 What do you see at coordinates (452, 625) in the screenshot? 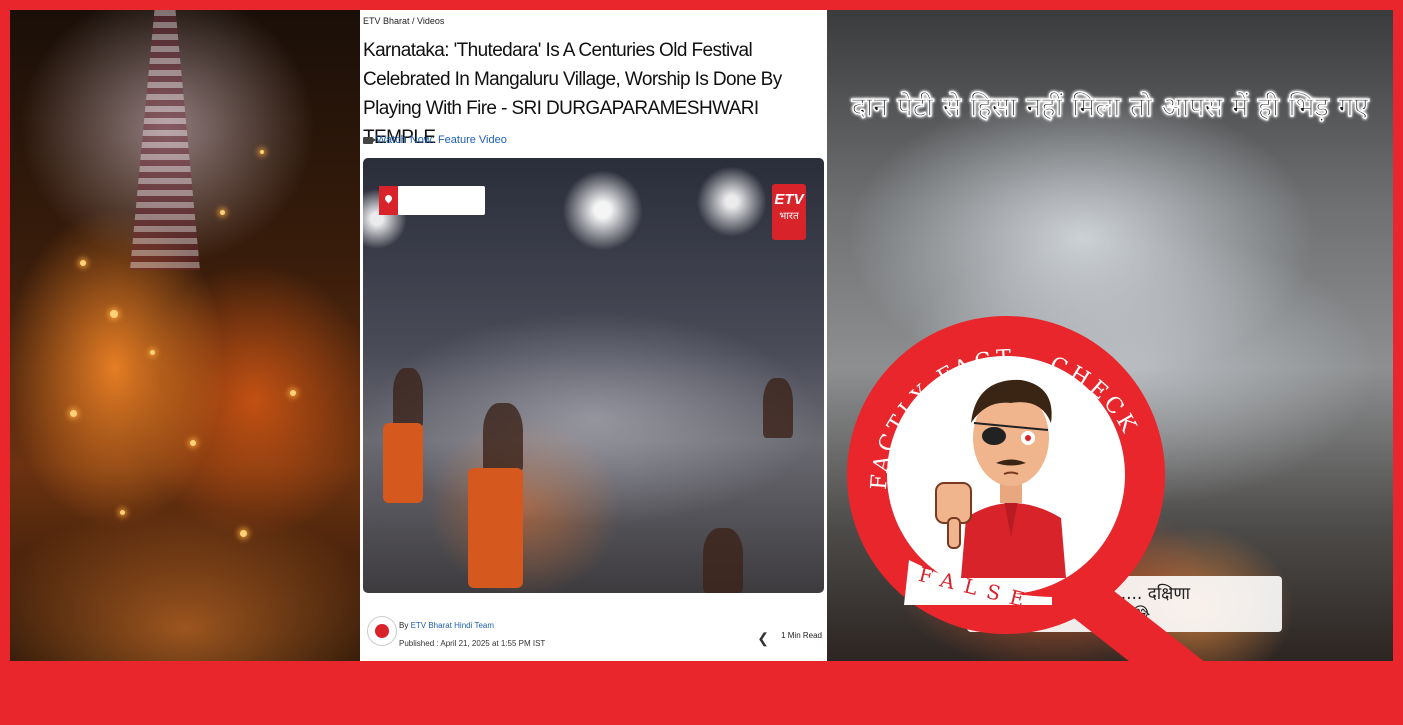
I see `author-link: ETV Bharat Hindi Team` at bounding box center [452, 625].